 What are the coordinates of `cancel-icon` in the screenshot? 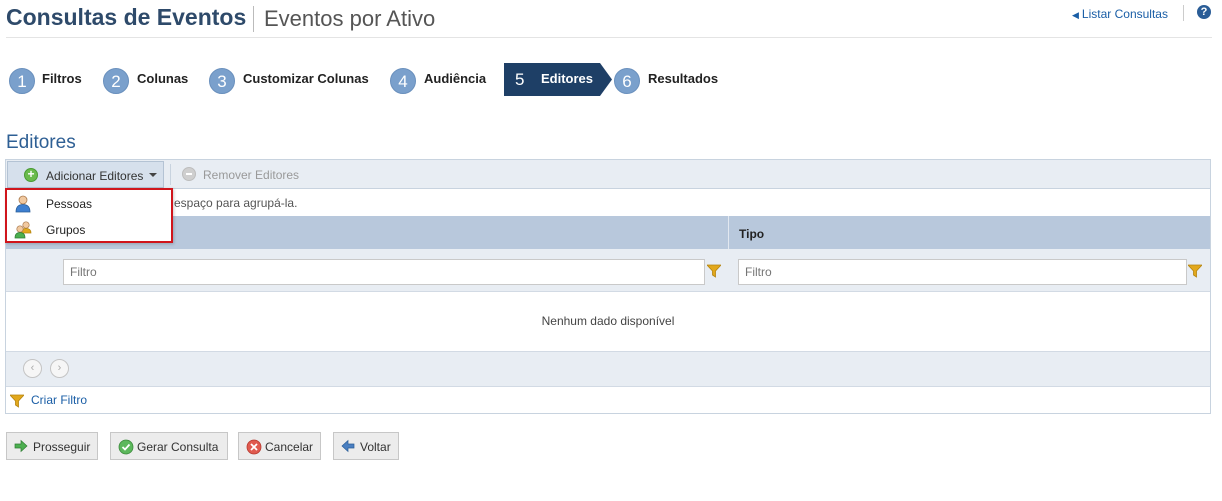 It's located at (254, 447).